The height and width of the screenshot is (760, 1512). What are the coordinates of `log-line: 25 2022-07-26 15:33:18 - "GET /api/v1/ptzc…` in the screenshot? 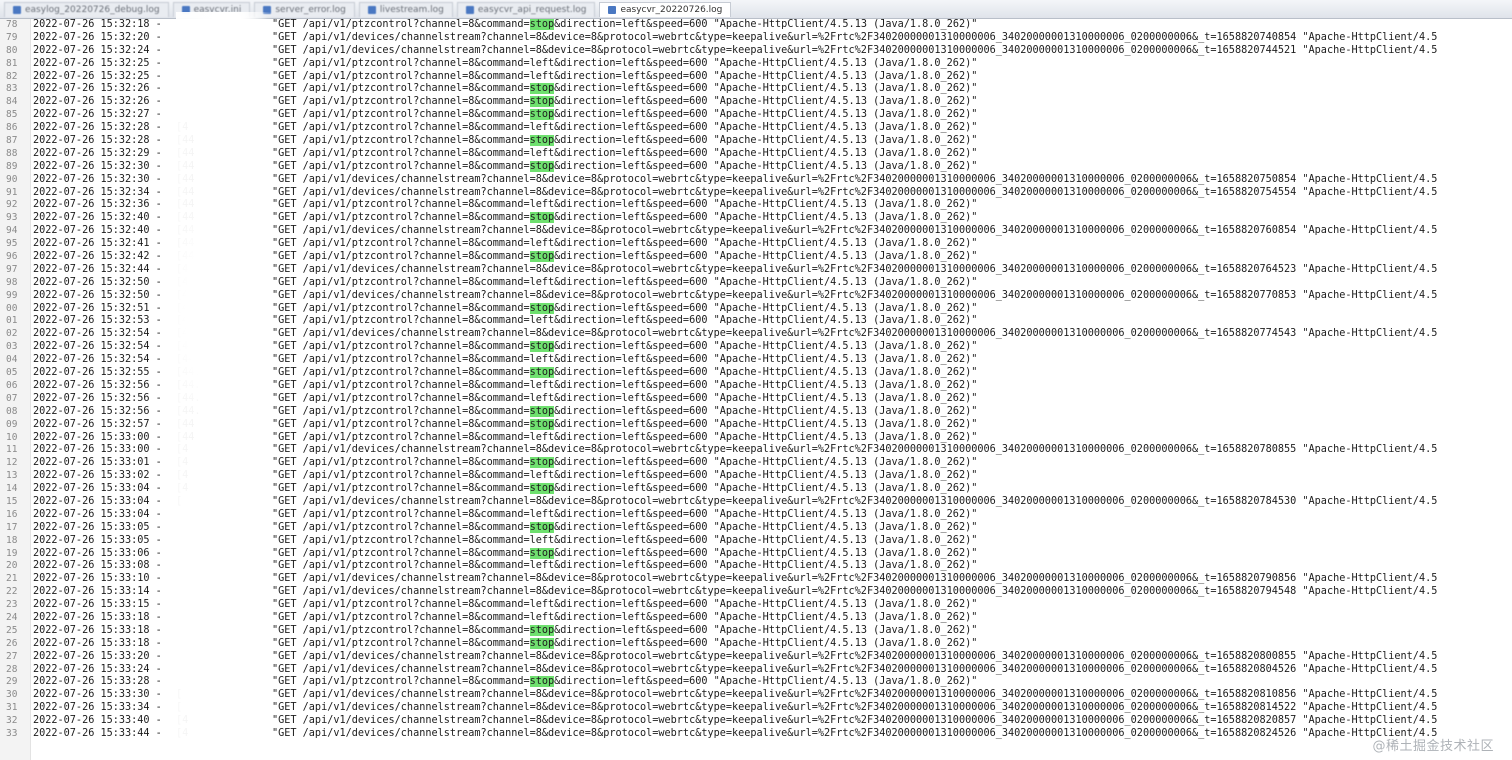 It's located at (756, 631).